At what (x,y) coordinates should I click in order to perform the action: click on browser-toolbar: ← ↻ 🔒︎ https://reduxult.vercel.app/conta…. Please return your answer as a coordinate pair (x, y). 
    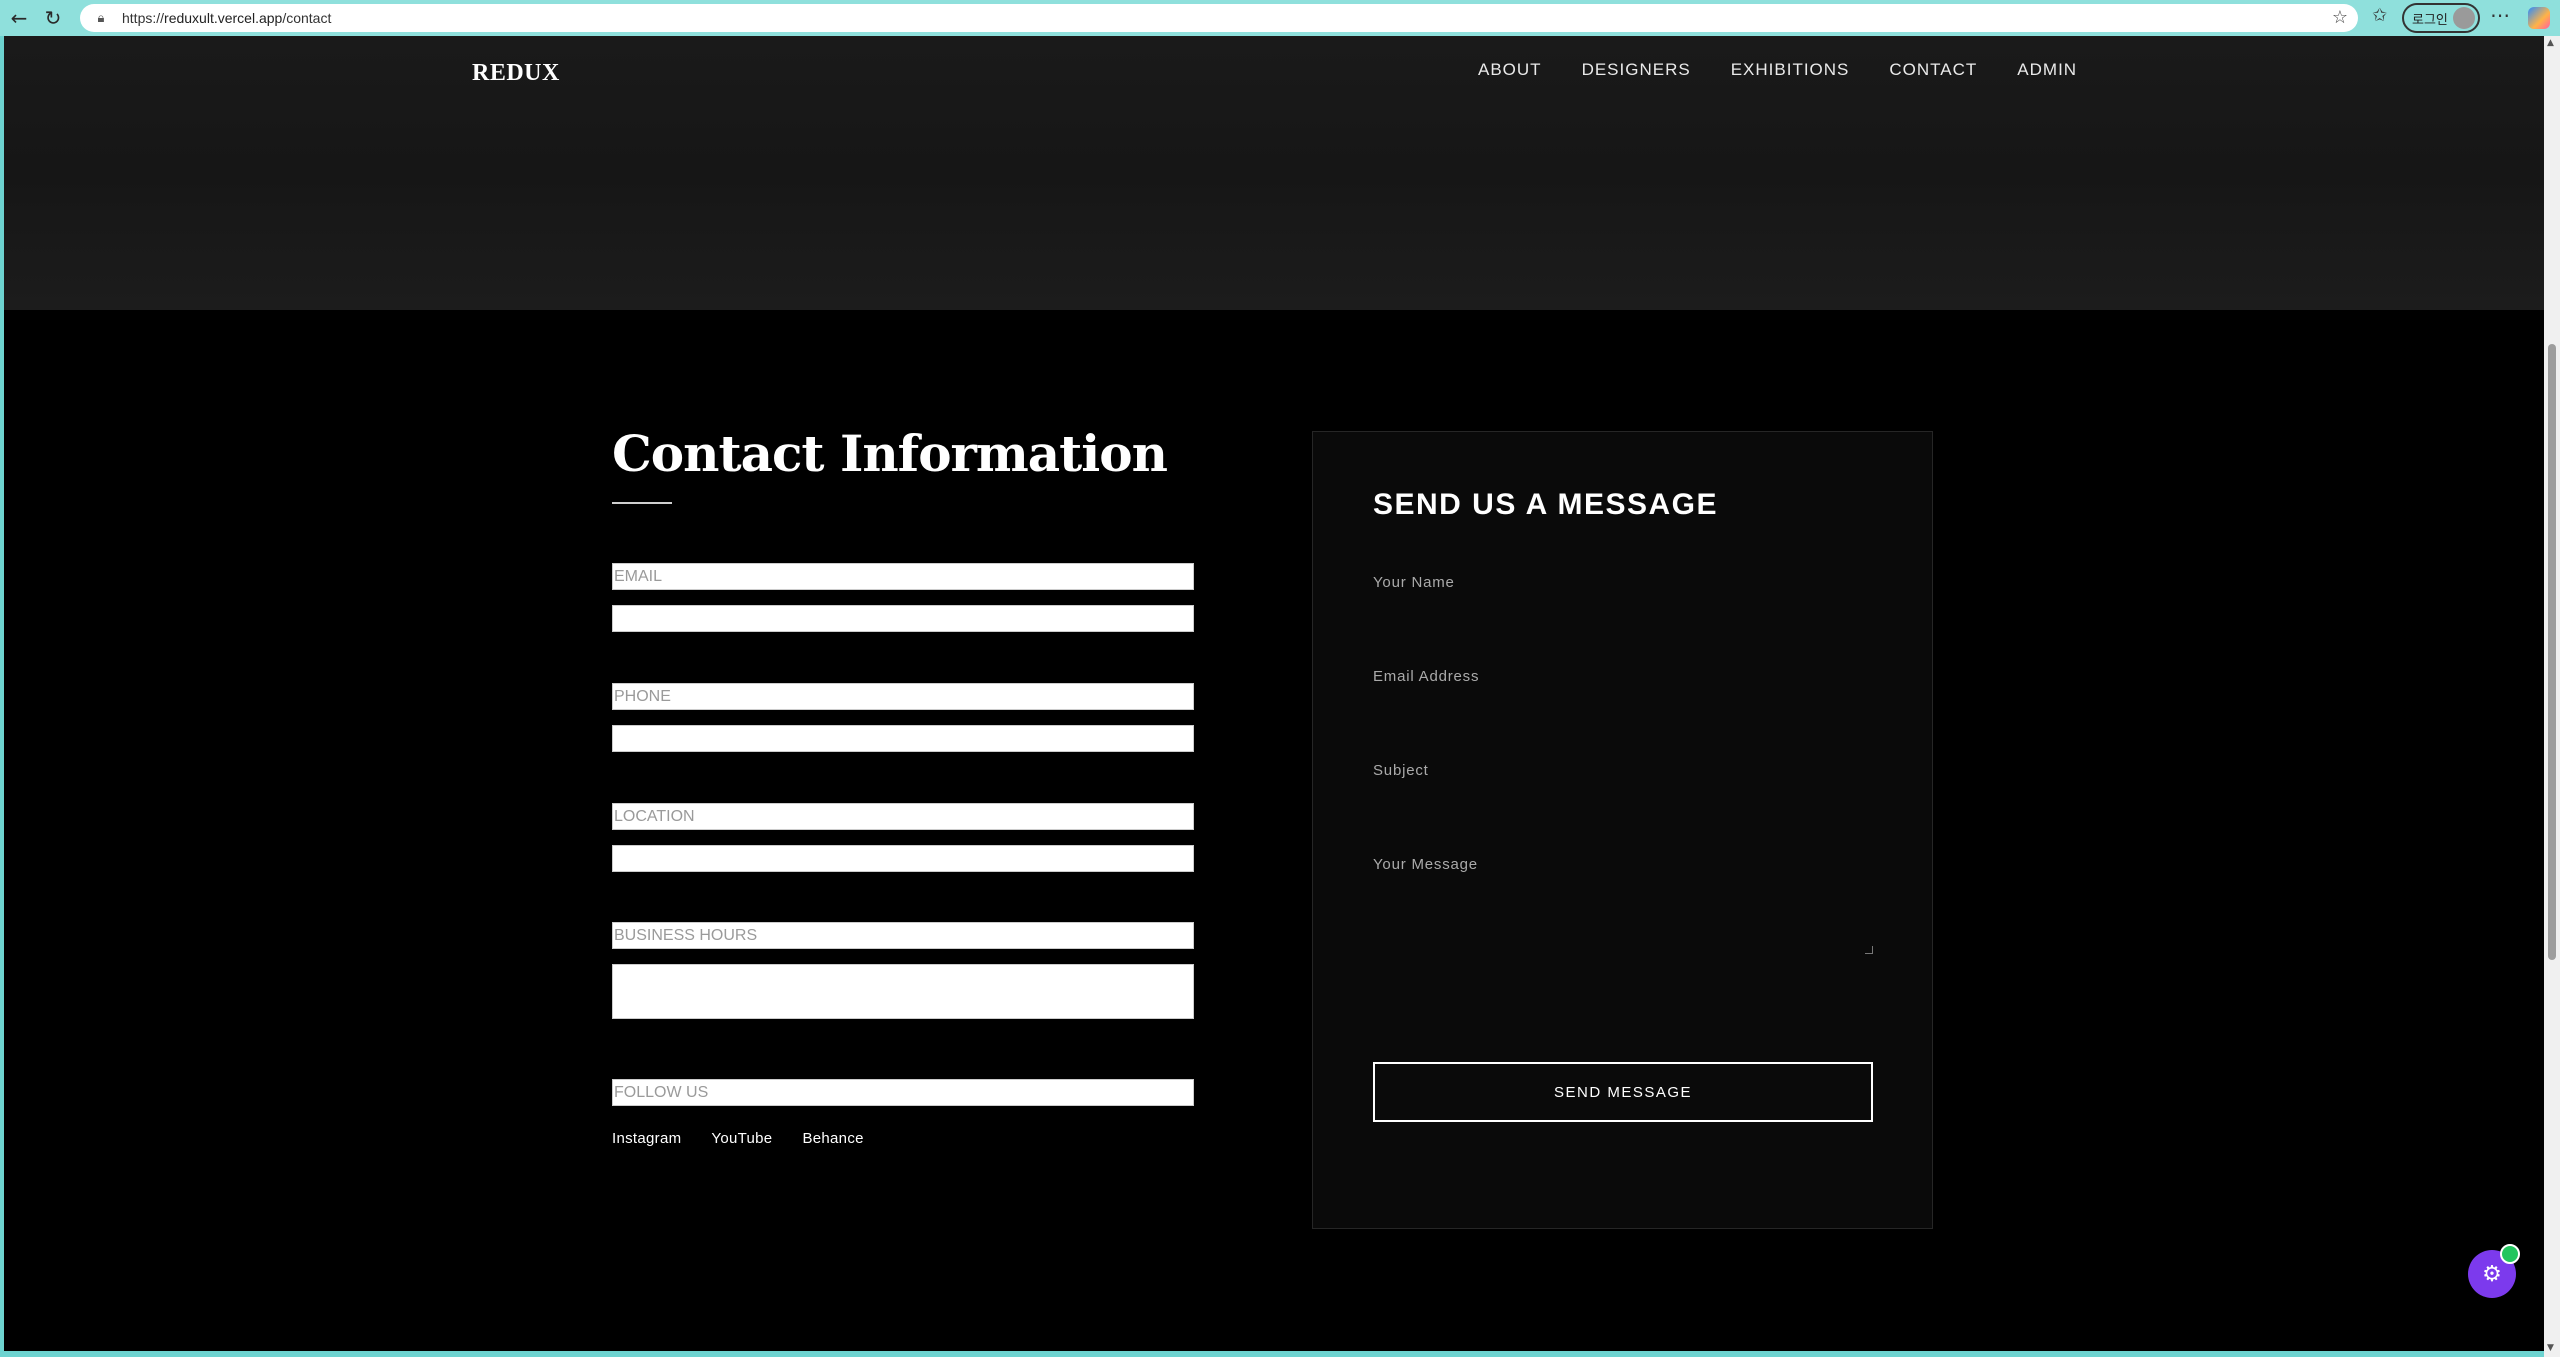
    Looking at the image, I should click on (1280, 18).